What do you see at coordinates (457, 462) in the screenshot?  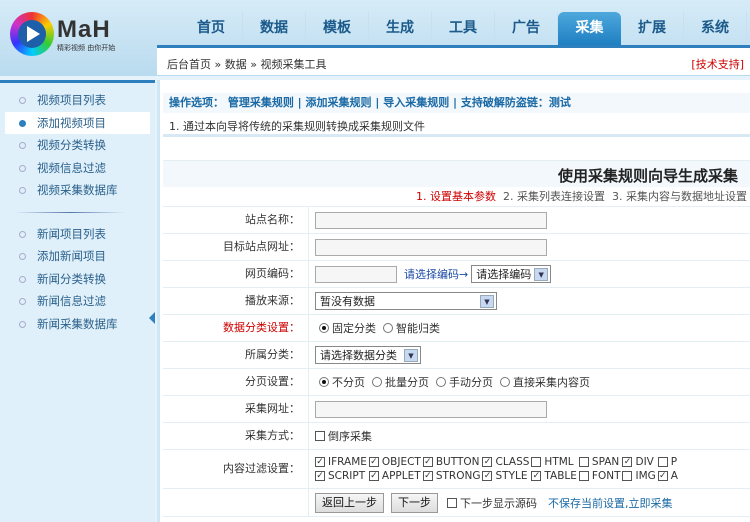 I see `filter-label: BUTTON` at bounding box center [457, 462].